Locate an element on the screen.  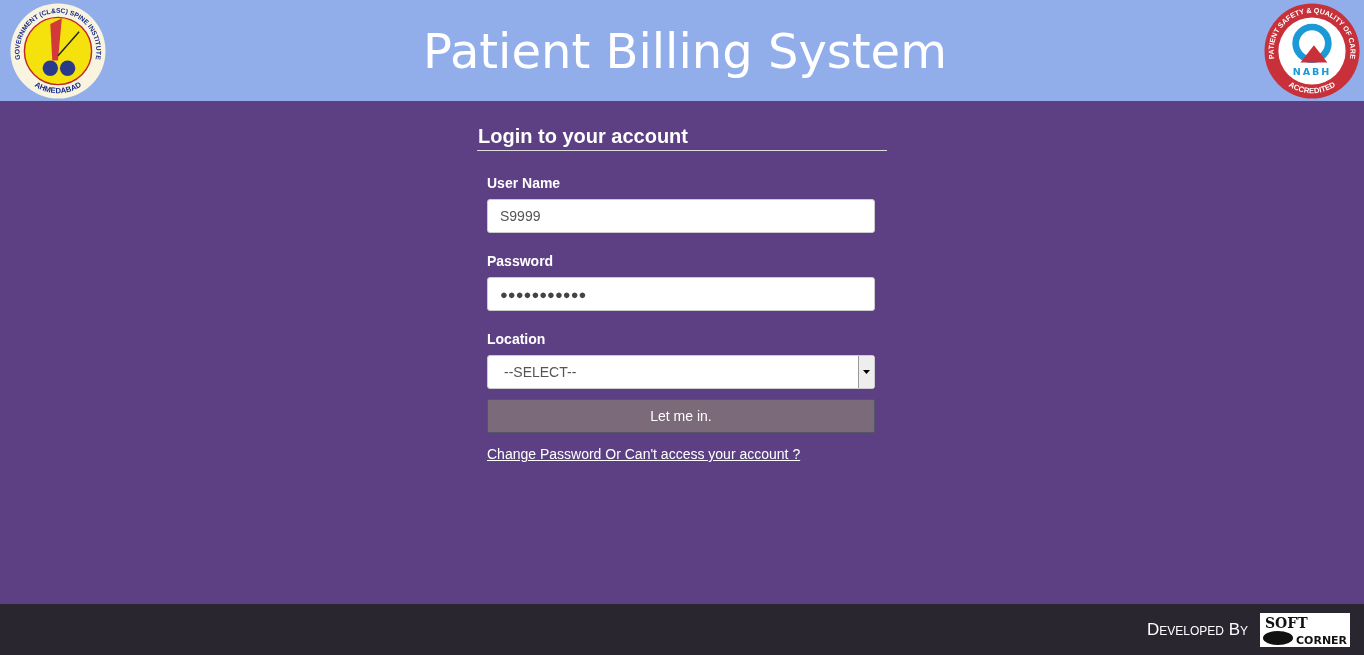
form-heading: Login to your account is located at coordinates (682, 138).